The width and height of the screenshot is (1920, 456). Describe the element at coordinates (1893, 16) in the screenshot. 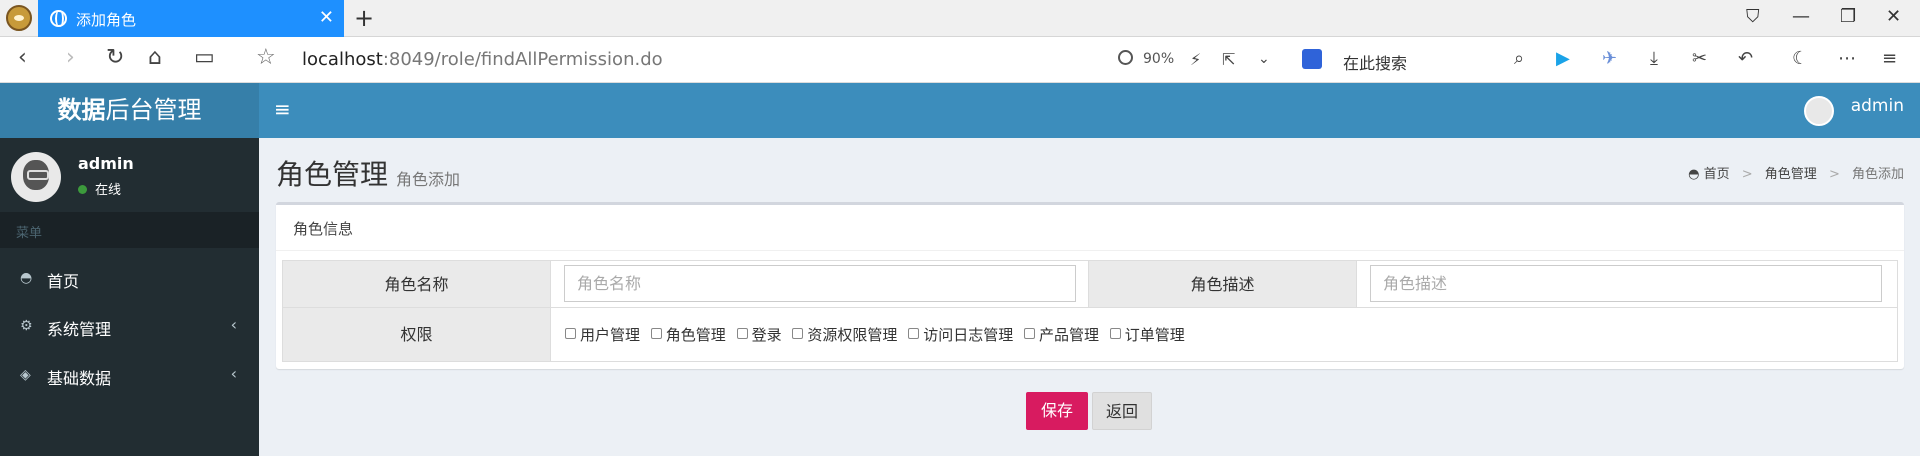

I see `close-window-icon: ✕` at that location.